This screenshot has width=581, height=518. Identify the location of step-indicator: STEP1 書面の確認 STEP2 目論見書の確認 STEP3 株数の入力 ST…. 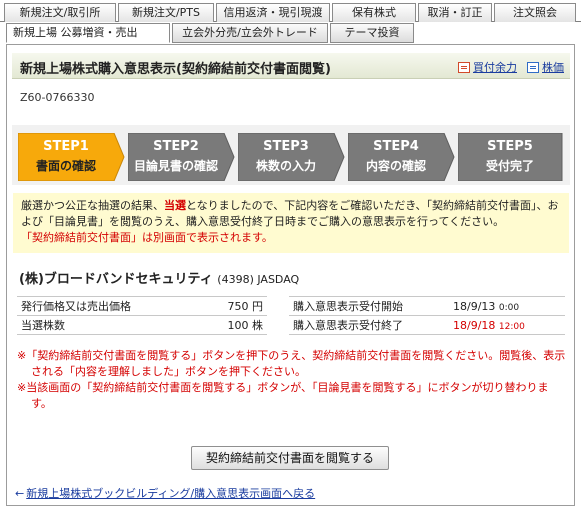
(291, 155).